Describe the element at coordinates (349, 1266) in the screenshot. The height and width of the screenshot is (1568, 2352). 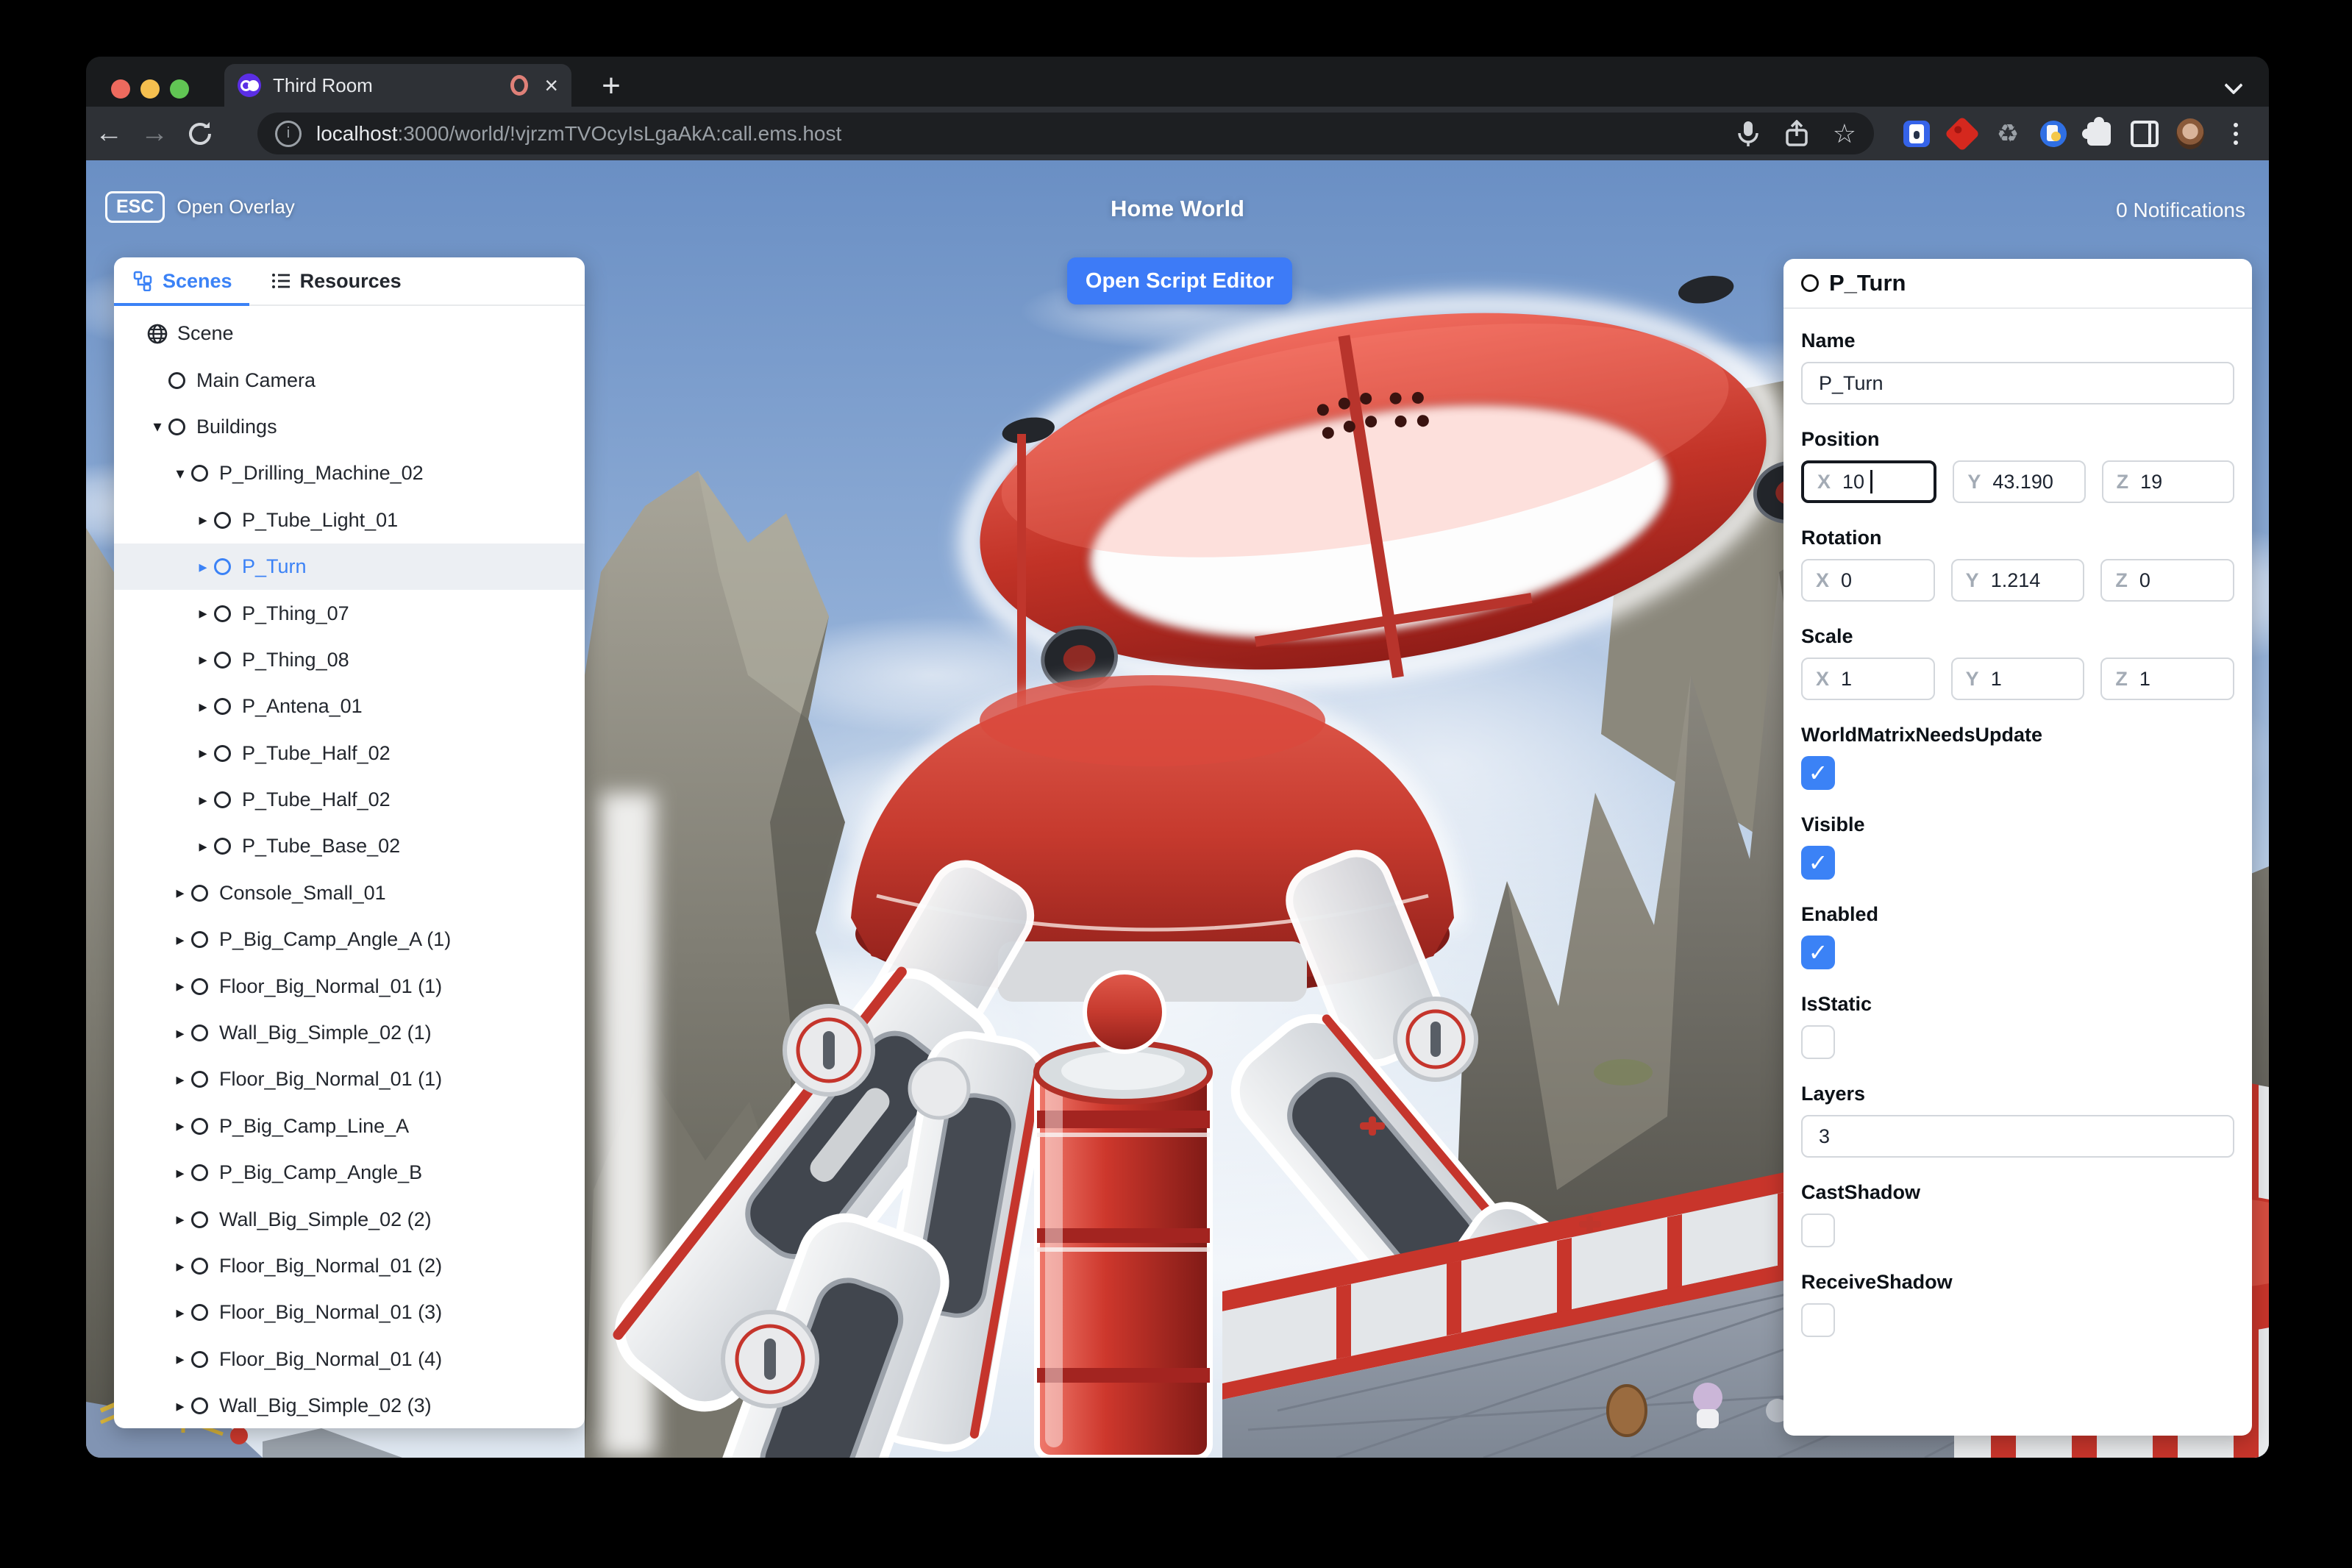
I see `tree-item: ▸ Floor_Big_Normal_01 (2)` at that location.